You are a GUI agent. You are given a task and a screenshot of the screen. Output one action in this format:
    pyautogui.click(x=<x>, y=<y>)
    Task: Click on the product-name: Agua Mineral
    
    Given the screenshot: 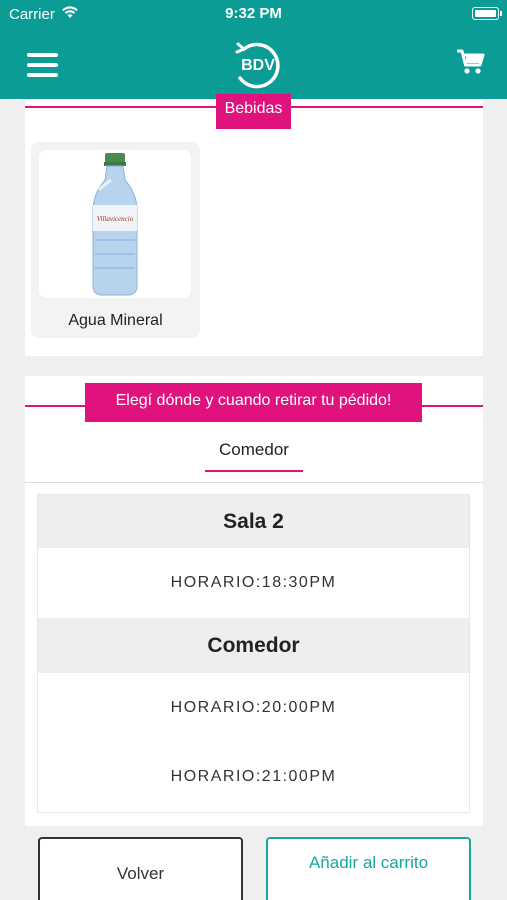 What is the action you would take?
    pyautogui.click(x=115, y=320)
    